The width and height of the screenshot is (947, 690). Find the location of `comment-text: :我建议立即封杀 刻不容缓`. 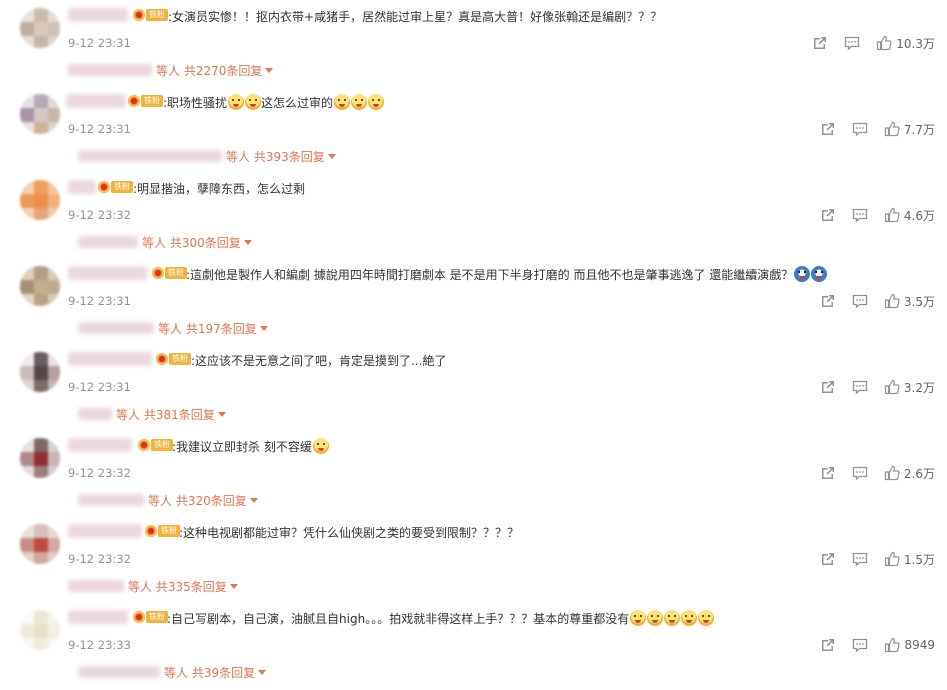

comment-text: :我建议立即封杀 刻不容缓 is located at coordinates (250, 447).